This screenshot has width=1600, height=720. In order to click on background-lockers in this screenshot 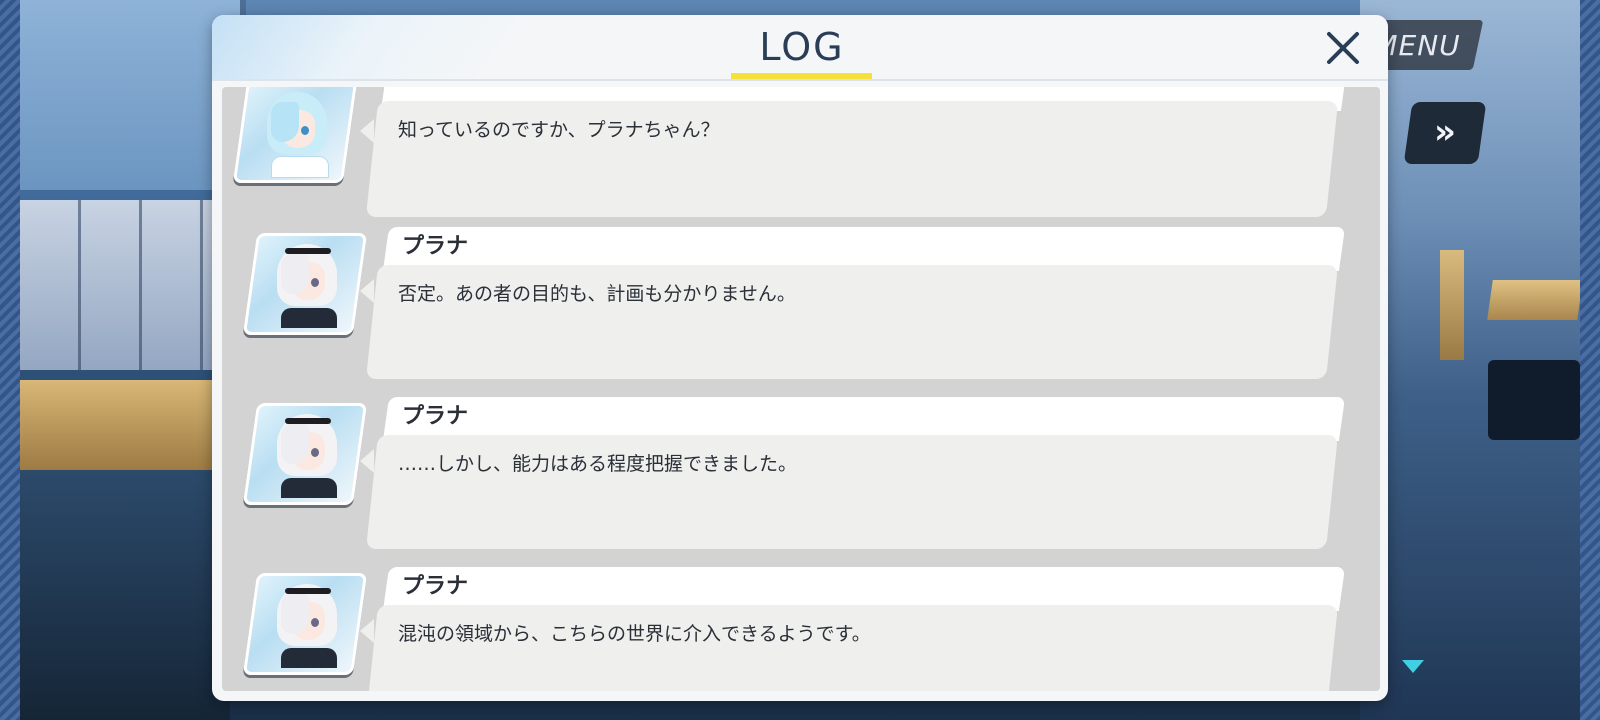, I will do `click(120, 285)`.